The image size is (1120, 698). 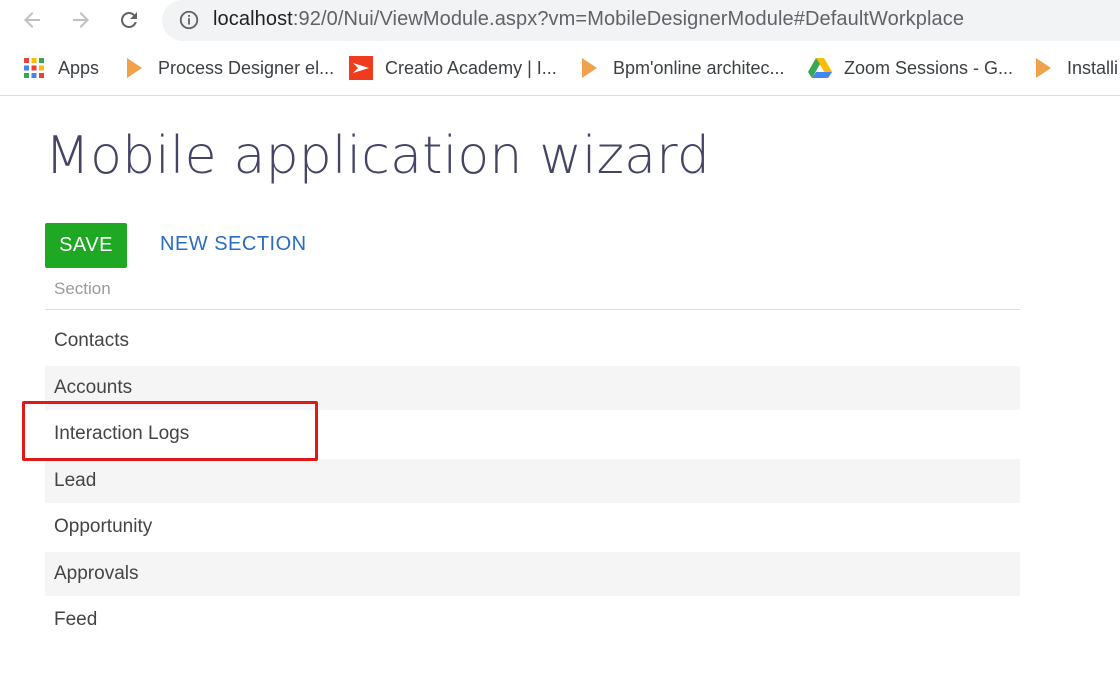 What do you see at coordinates (820, 68) in the screenshot?
I see `google-drive-icon` at bounding box center [820, 68].